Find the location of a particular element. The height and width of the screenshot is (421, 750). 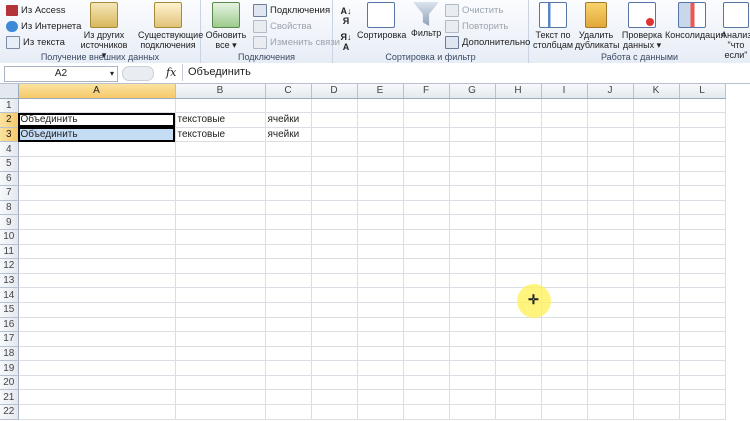

cell-a18 is located at coordinates (97, 354).